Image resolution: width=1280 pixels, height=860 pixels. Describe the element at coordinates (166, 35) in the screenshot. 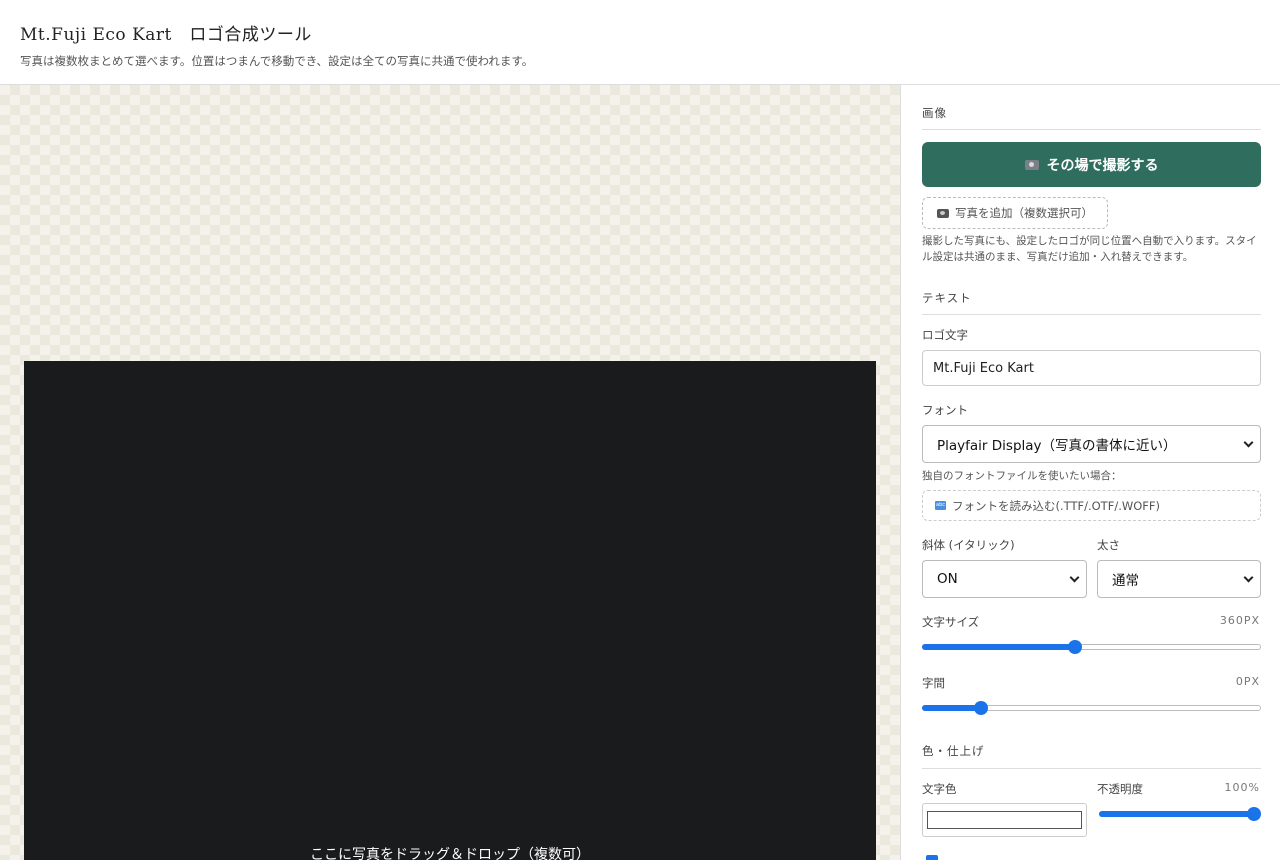

I see `app-title: Mt.Fuji Eco Kart ロゴ合成ツール` at that location.